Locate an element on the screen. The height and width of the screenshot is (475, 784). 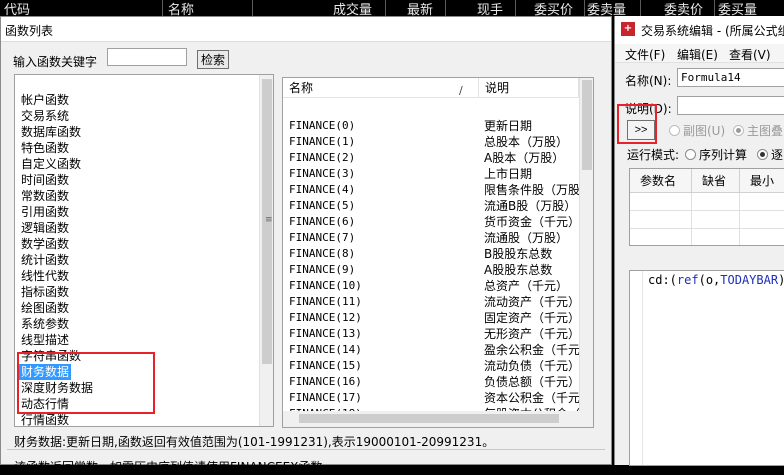
param-header-default: 缺省 is located at coordinates (716, 181).